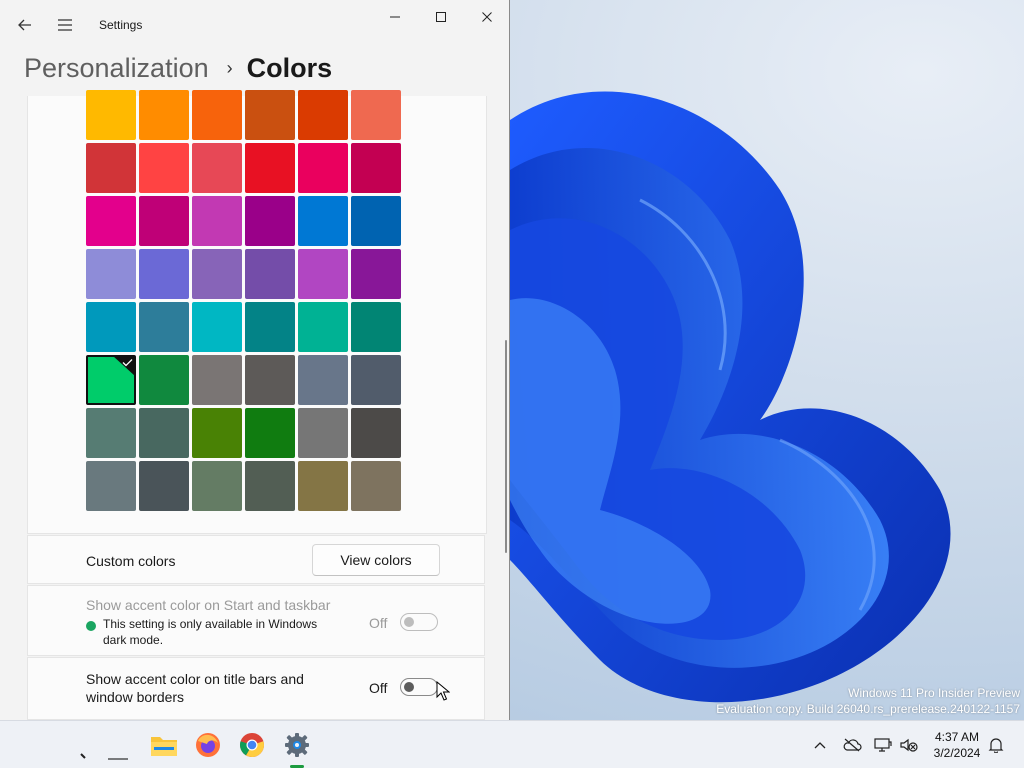 Image resolution: width=1024 pixels, height=768 pixels. What do you see at coordinates (820, 745) in the screenshot?
I see `show-hidden-icons-chevron-icon` at bounding box center [820, 745].